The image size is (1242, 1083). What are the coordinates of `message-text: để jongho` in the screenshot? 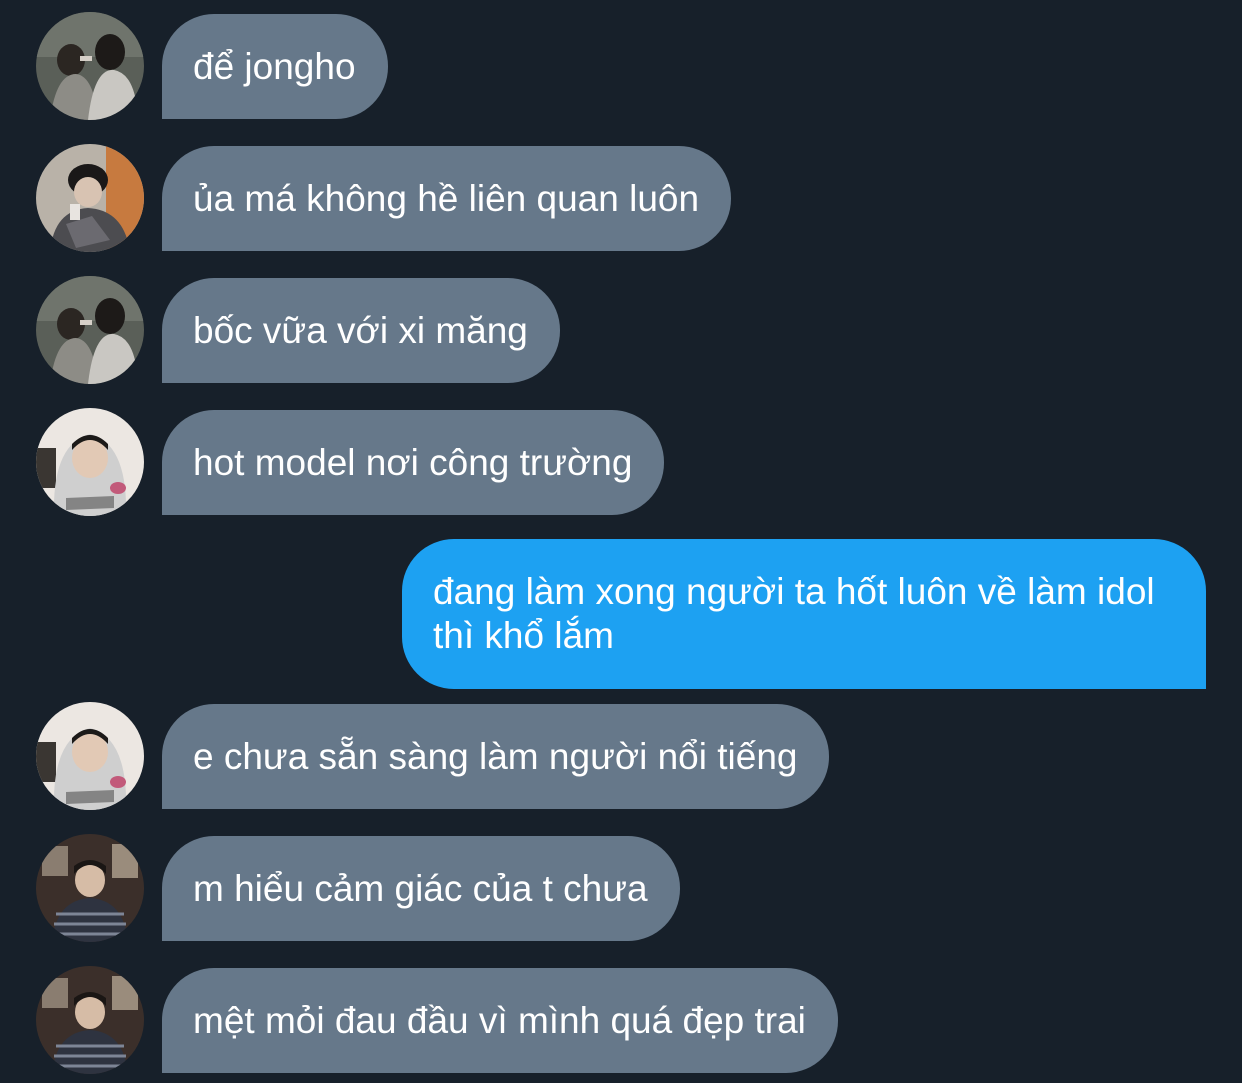 It's located at (274, 66).